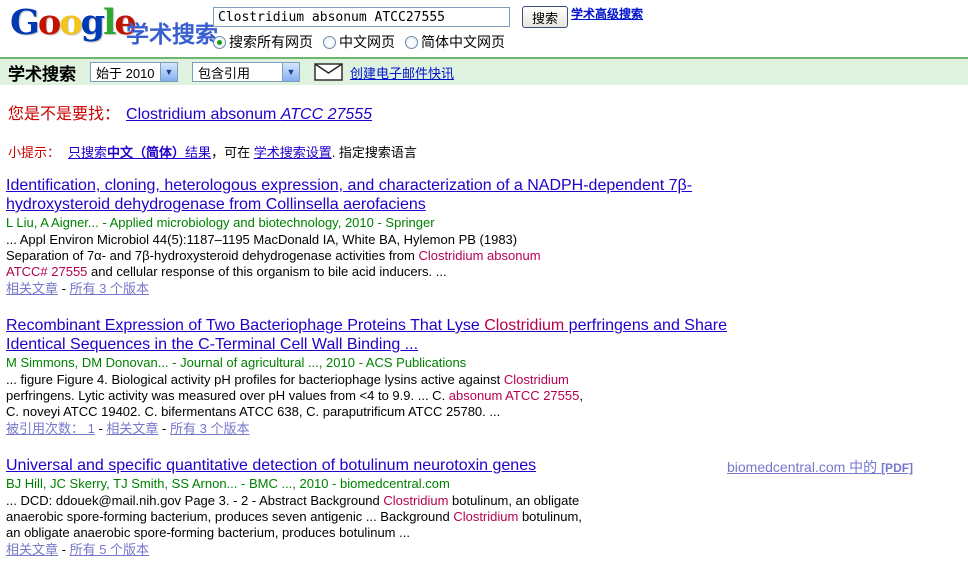 The image size is (968, 577). What do you see at coordinates (219, 42) in the screenshot?
I see `radio-selected-icon` at bounding box center [219, 42].